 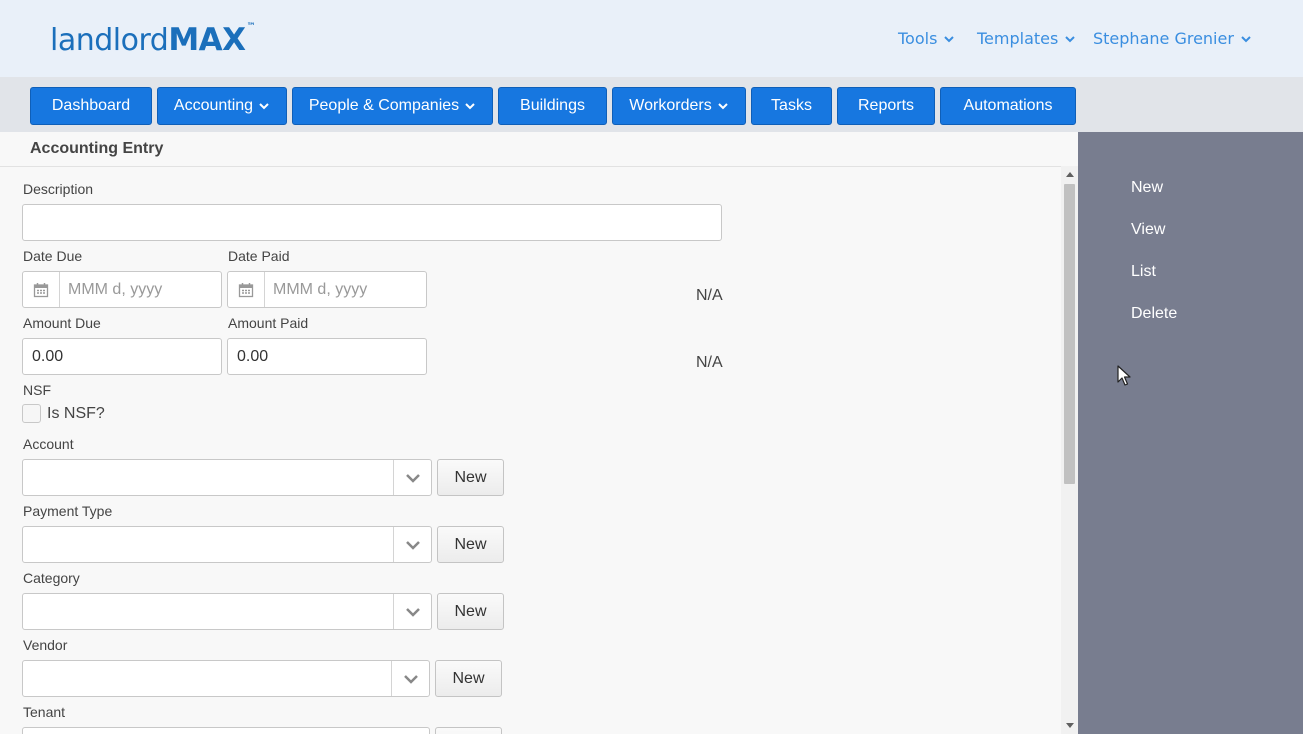 I want to click on nav-people-button: People & Companies, so click(x=392, y=106).